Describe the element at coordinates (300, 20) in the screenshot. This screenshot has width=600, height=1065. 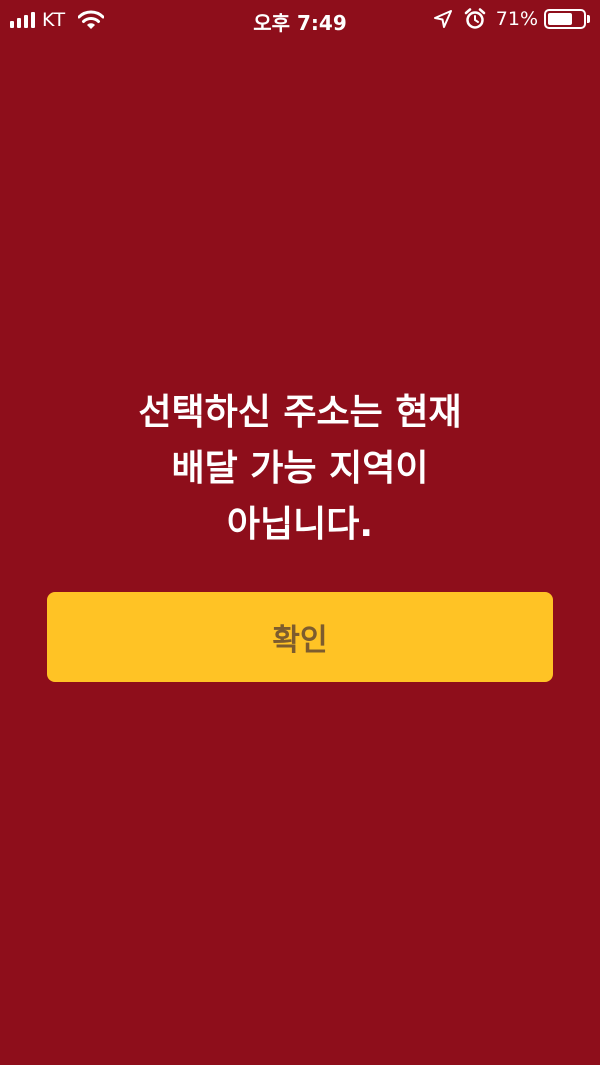
I see `status-bar: KT 오후 7:49 71%` at that location.